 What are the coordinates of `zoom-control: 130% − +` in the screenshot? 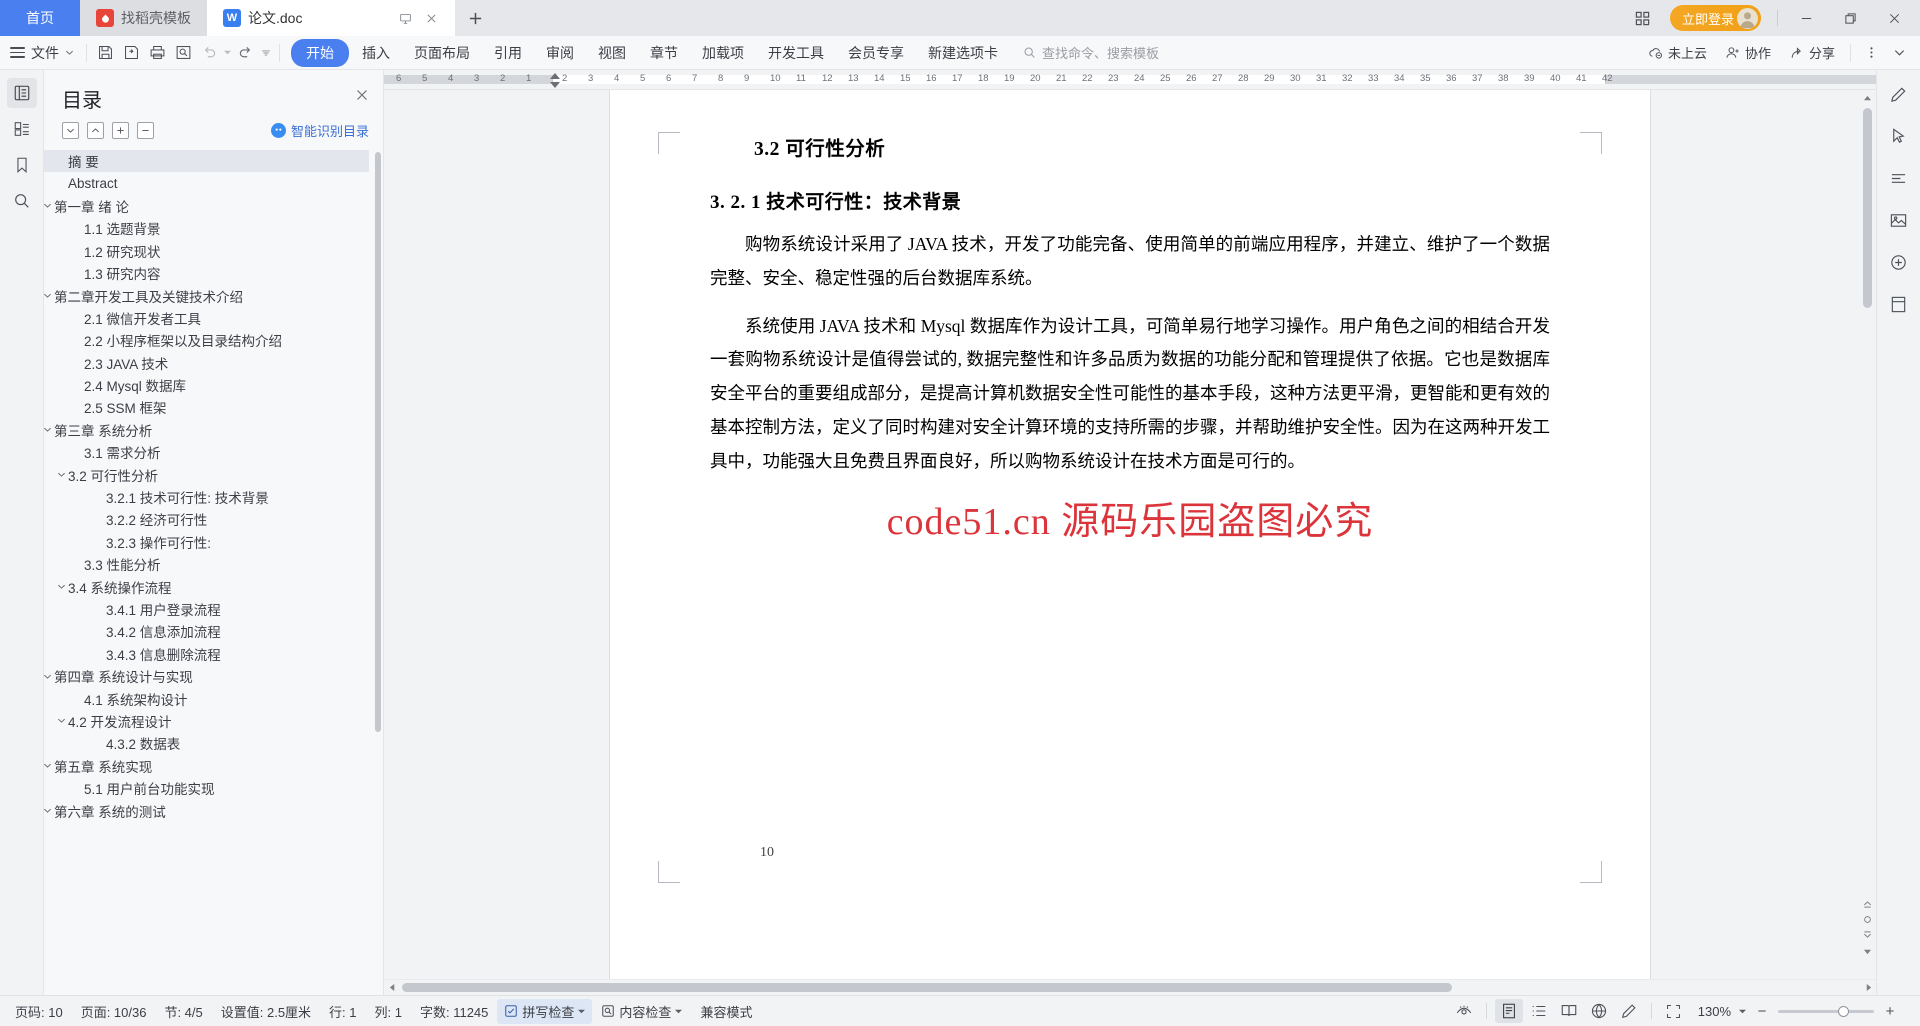 It's located at (1798, 1011).